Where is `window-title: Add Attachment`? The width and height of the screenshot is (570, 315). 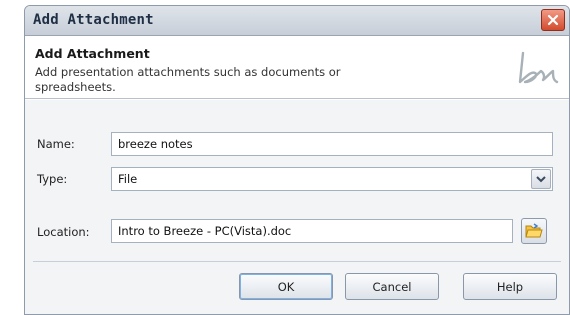
window-title: Add Attachment is located at coordinates (93, 20).